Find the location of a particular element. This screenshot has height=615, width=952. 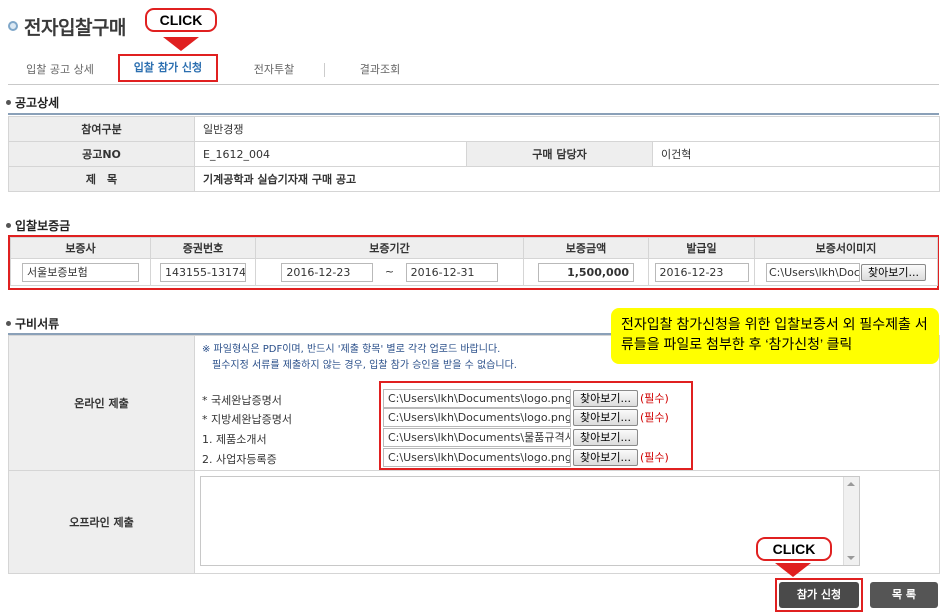

period-start-input: 2016-12-23 is located at coordinates (327, 272).